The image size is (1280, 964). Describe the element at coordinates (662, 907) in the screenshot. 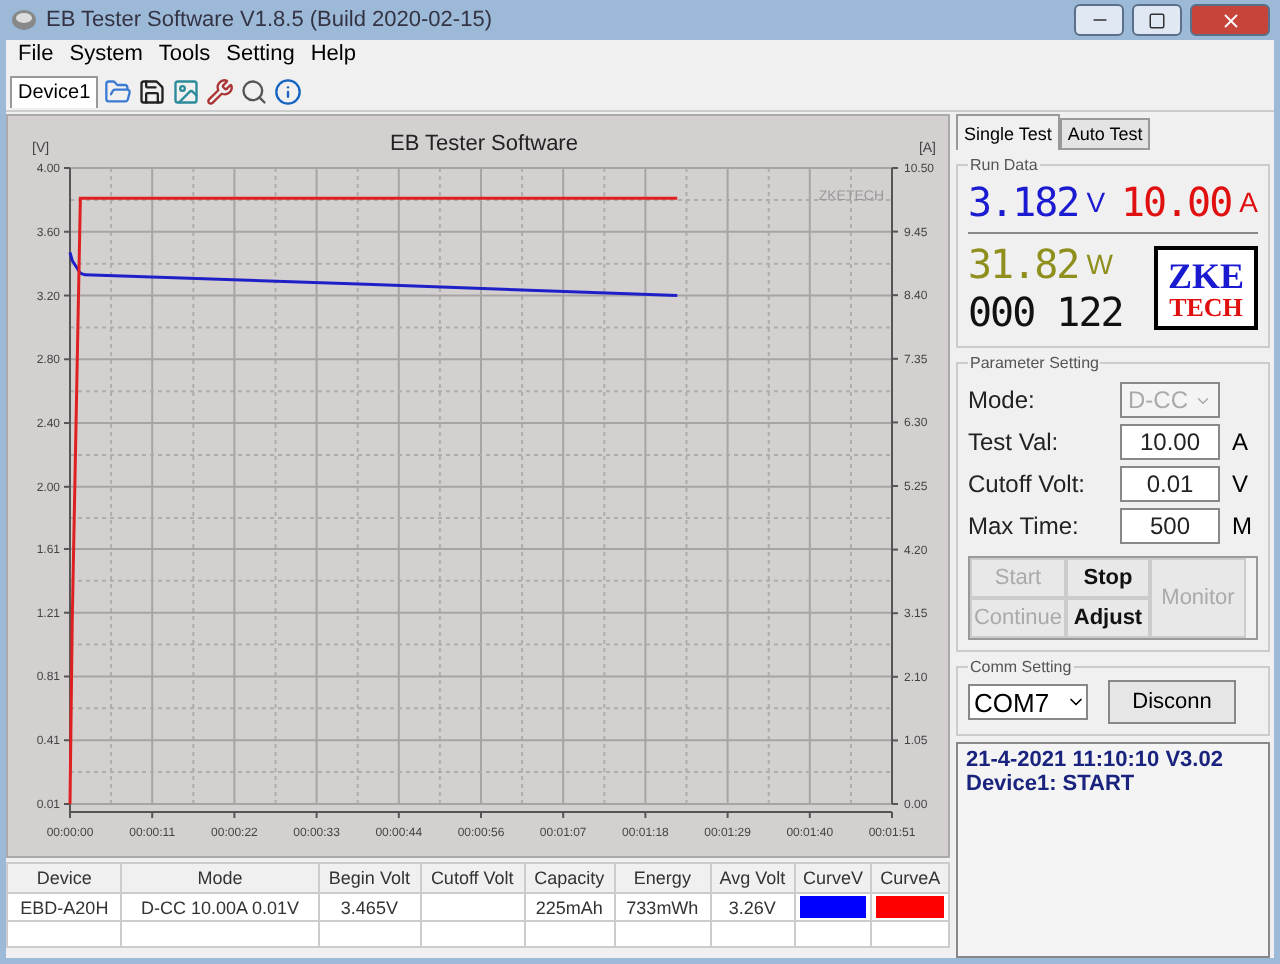

I see `table-cell: 733mWh` at that location.